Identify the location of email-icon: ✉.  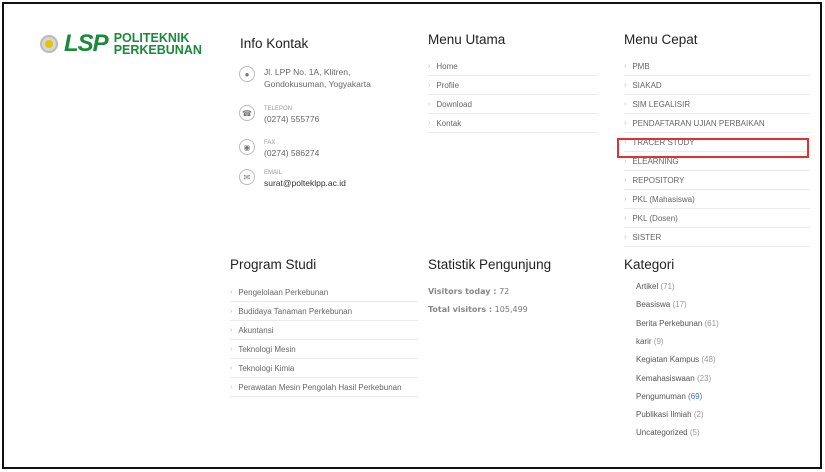
(247, 177).